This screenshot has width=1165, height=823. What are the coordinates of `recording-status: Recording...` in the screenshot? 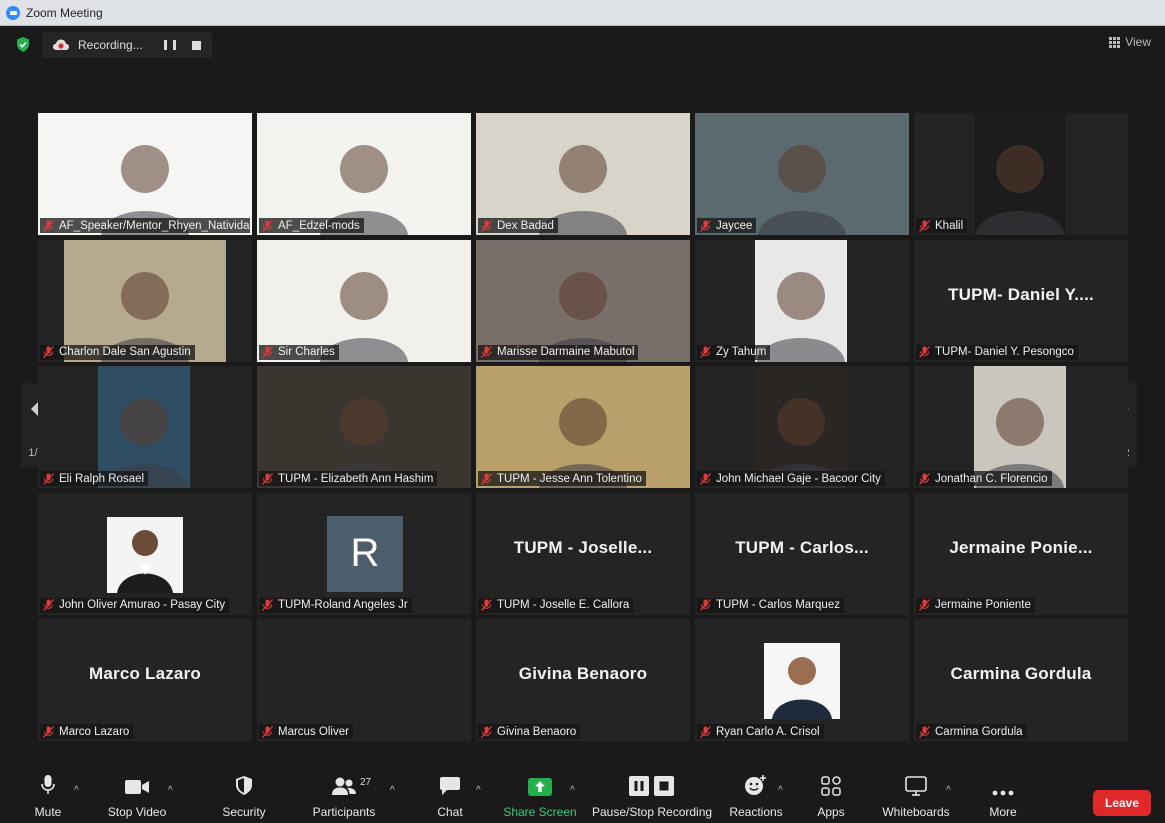 It's located at (110, 45).